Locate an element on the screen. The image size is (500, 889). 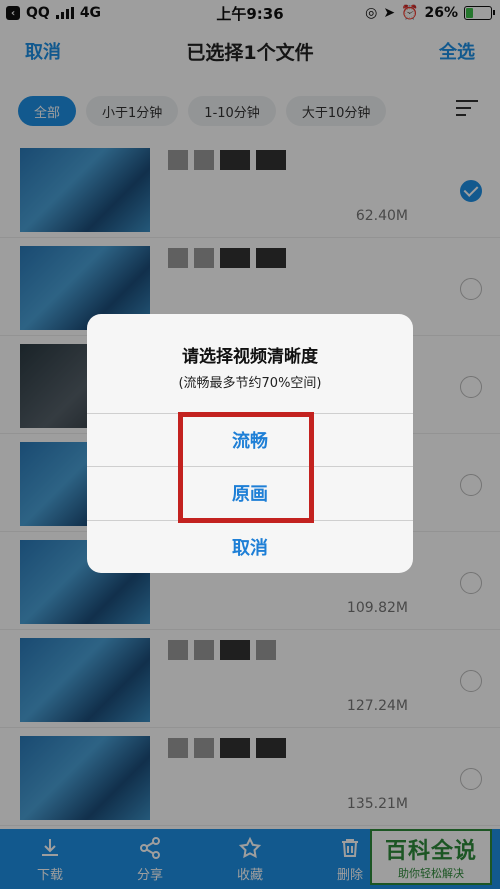
annotation-highlight-box is located at coordinates (246, 467).